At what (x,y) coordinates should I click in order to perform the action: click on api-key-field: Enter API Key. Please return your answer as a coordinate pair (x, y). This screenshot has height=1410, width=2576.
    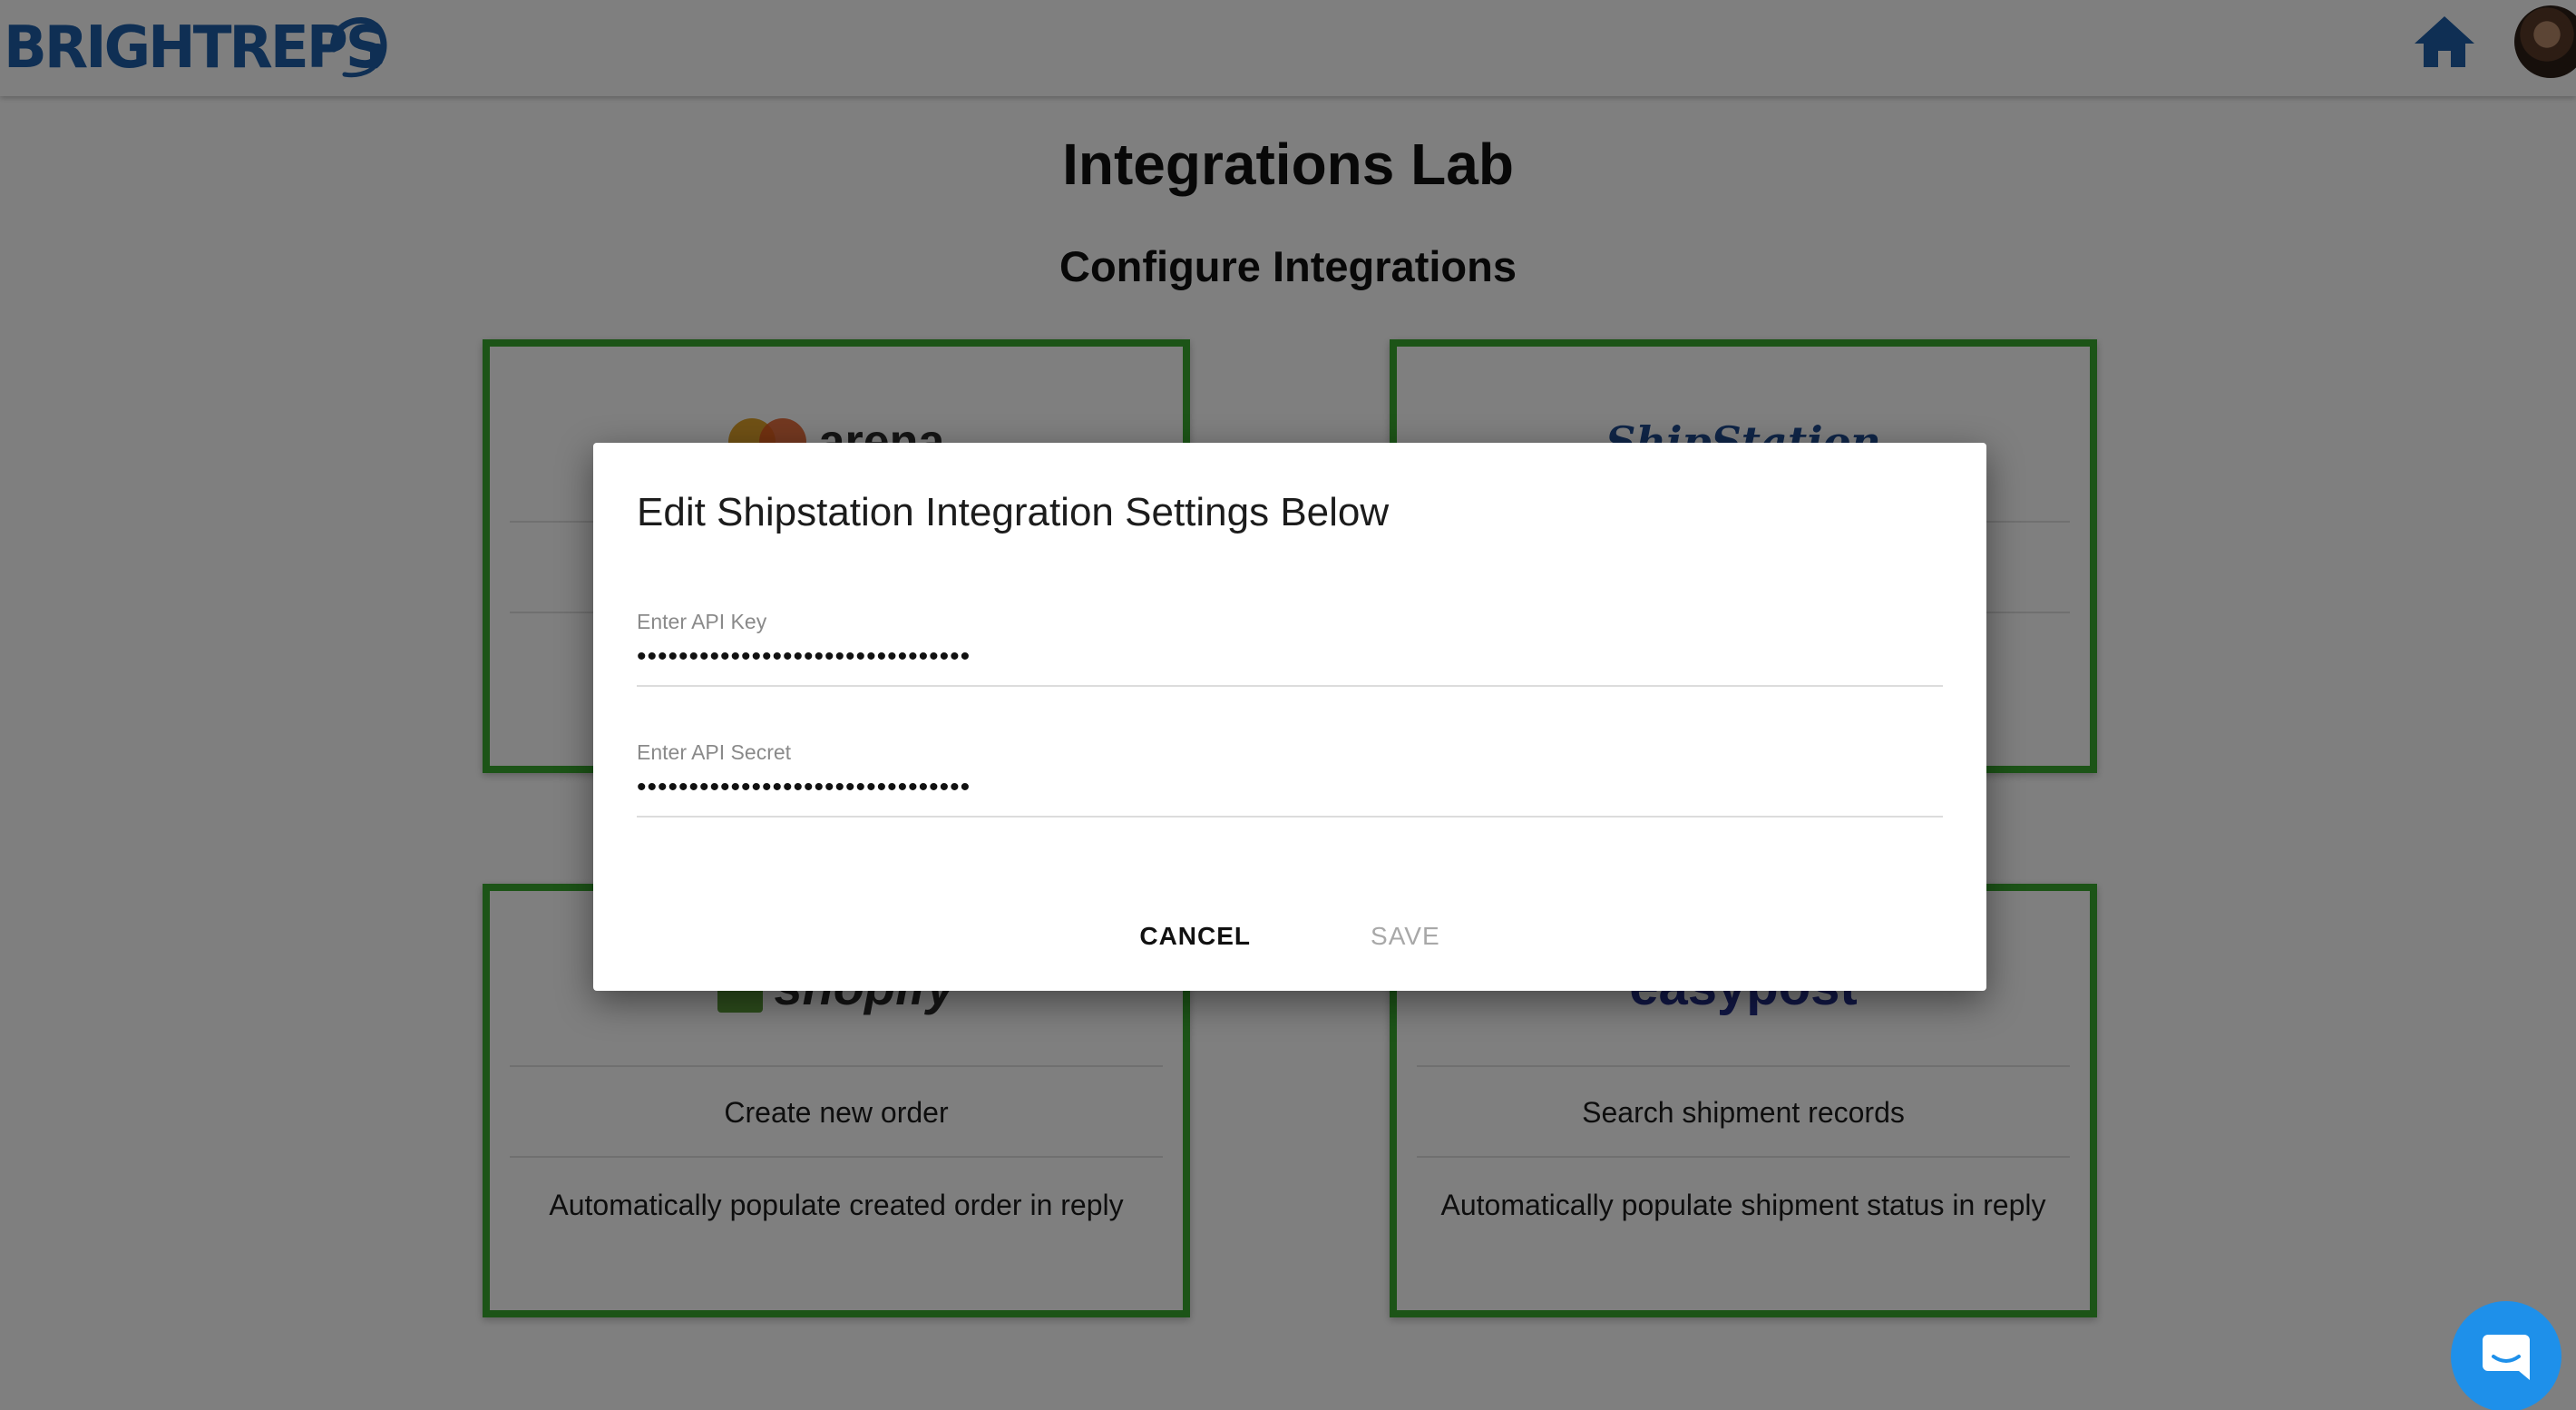
    Looking at the image, I should click on (1290, 648).